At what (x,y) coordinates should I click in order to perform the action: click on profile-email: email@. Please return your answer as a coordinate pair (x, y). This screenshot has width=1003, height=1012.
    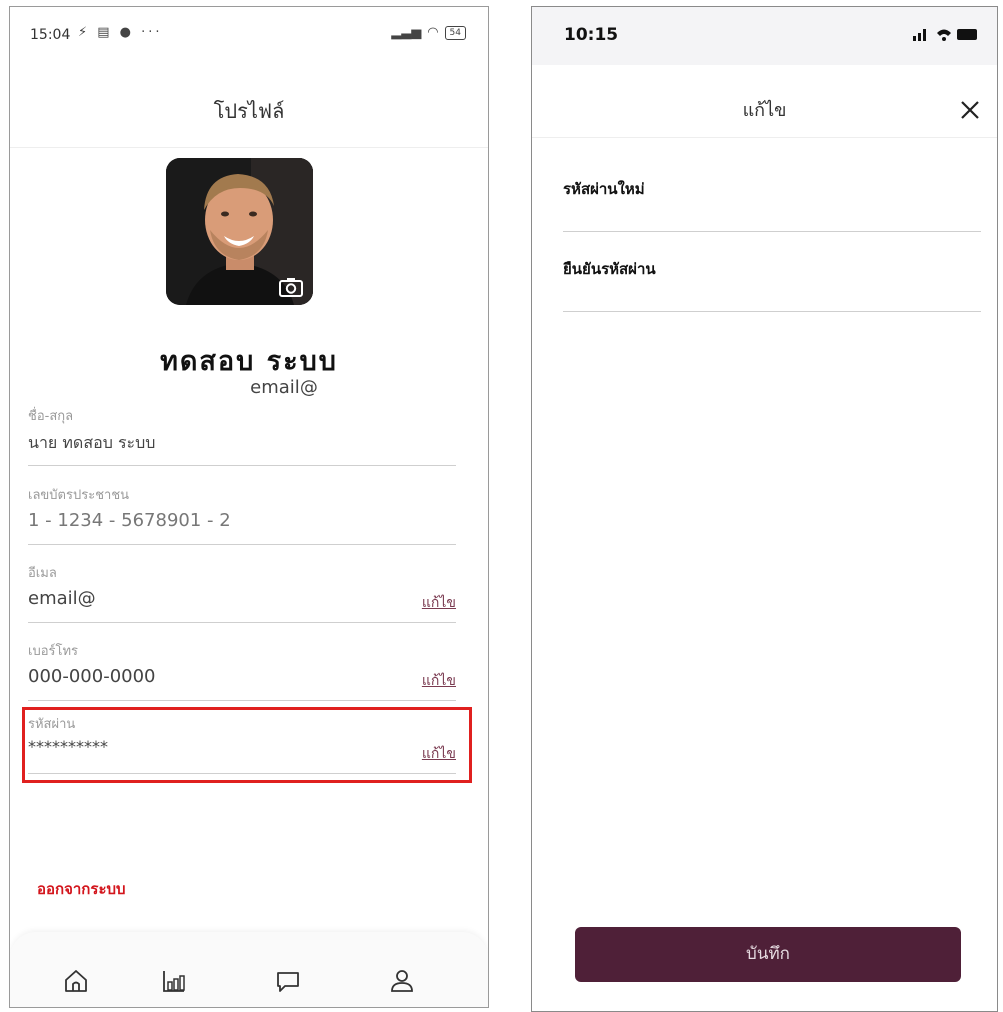
    Looking at the image, I should click on (284, 387).